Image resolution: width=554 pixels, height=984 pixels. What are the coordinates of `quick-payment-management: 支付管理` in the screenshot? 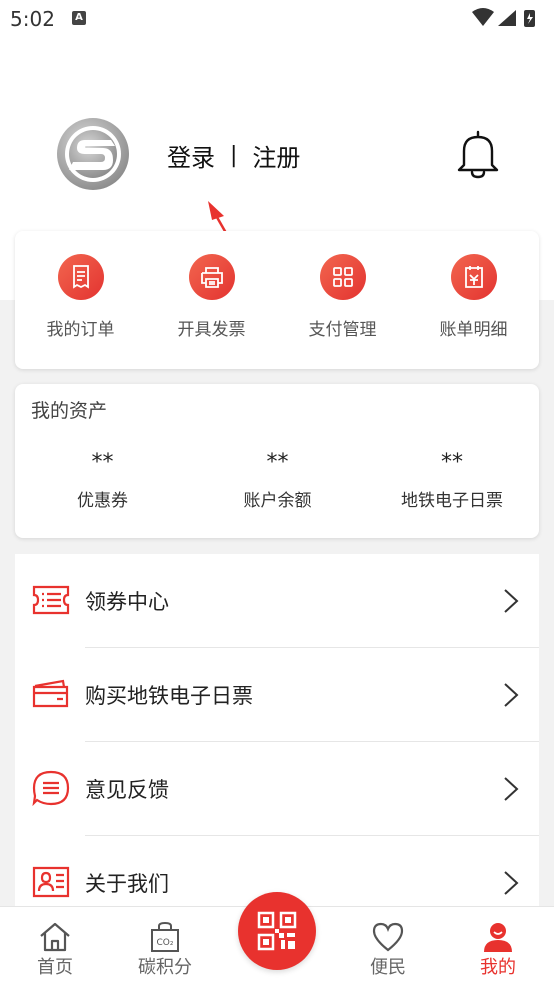 It's located at (342, 300).